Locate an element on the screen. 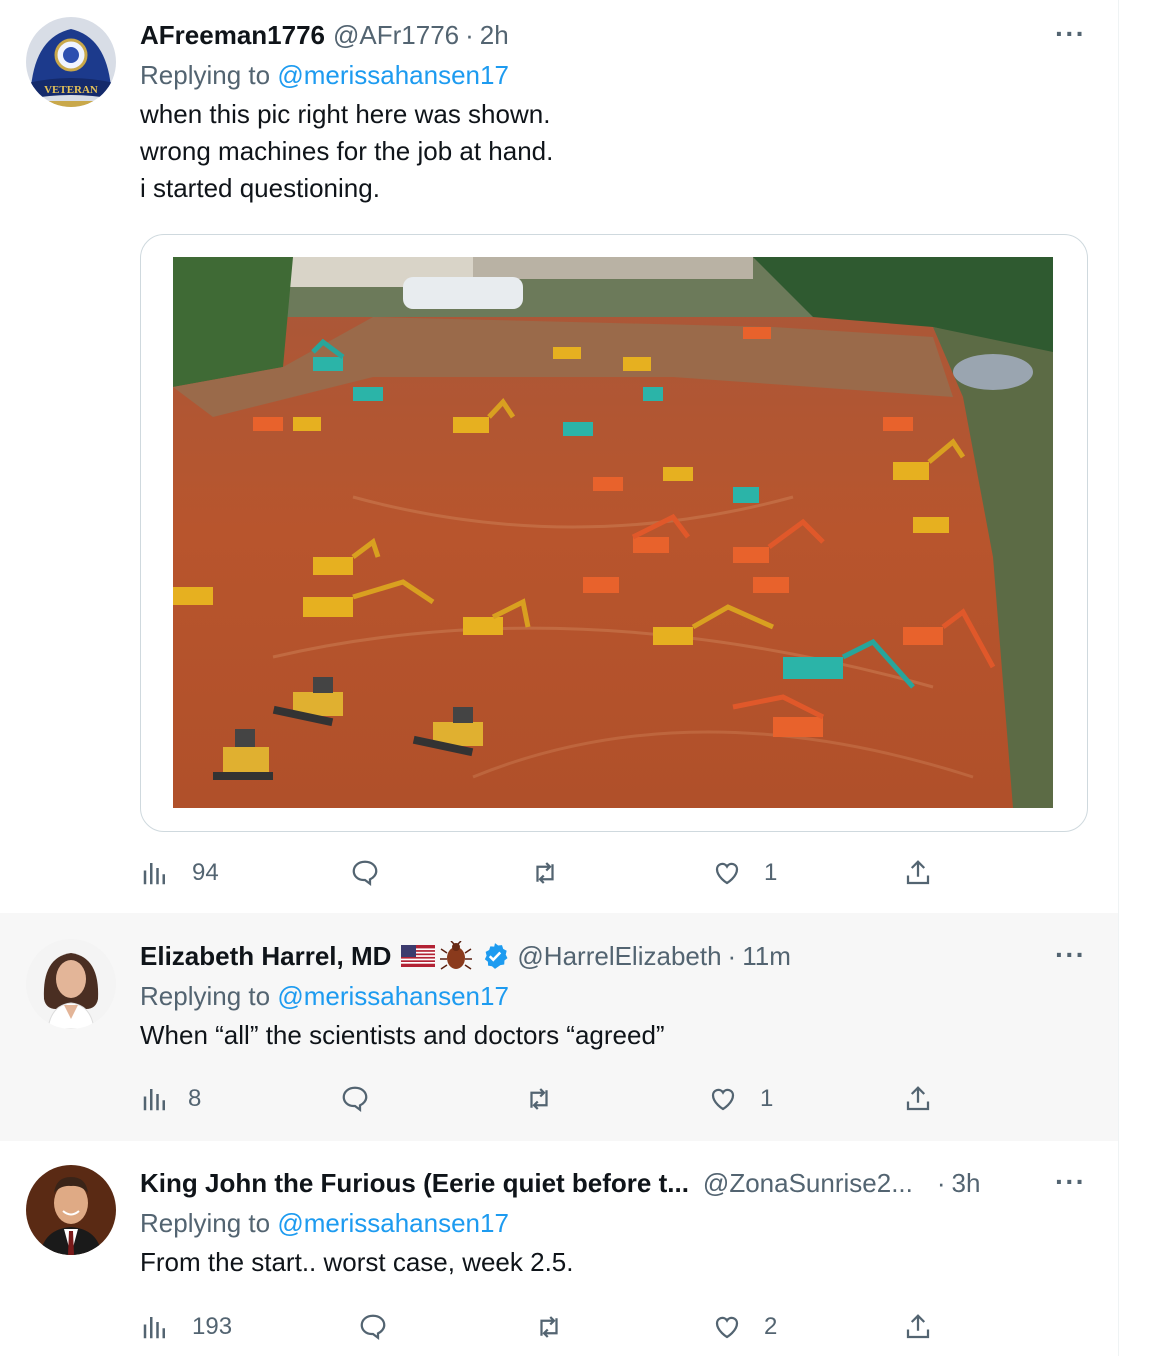 Image resolution: width=1166 pixels, height=1356 pixels. cap-lettering: VETERAN is located at coordinates (71, 90).